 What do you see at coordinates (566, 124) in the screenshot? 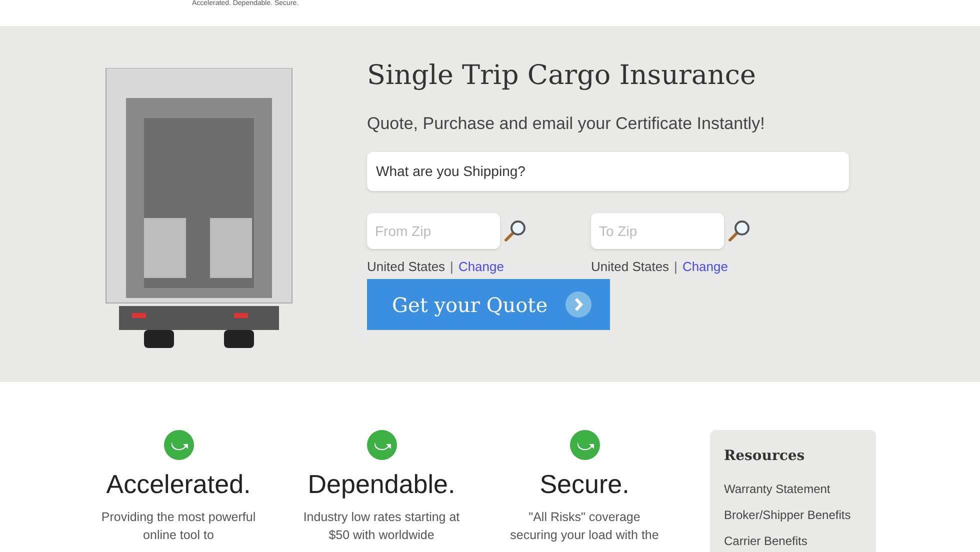
I see `subtitle: Quote, Purchase and email your Certificate Instantly!` at bounding box center [566, 124].